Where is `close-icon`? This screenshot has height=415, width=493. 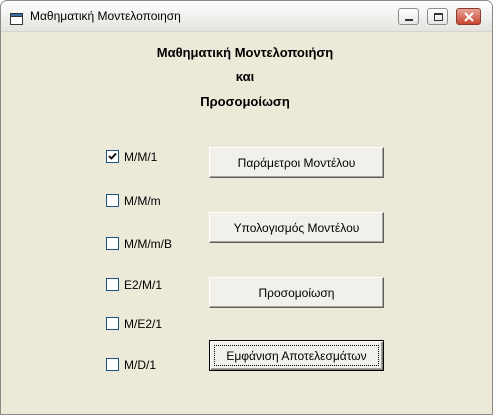 close-icon is located at coordinates (469, 17).